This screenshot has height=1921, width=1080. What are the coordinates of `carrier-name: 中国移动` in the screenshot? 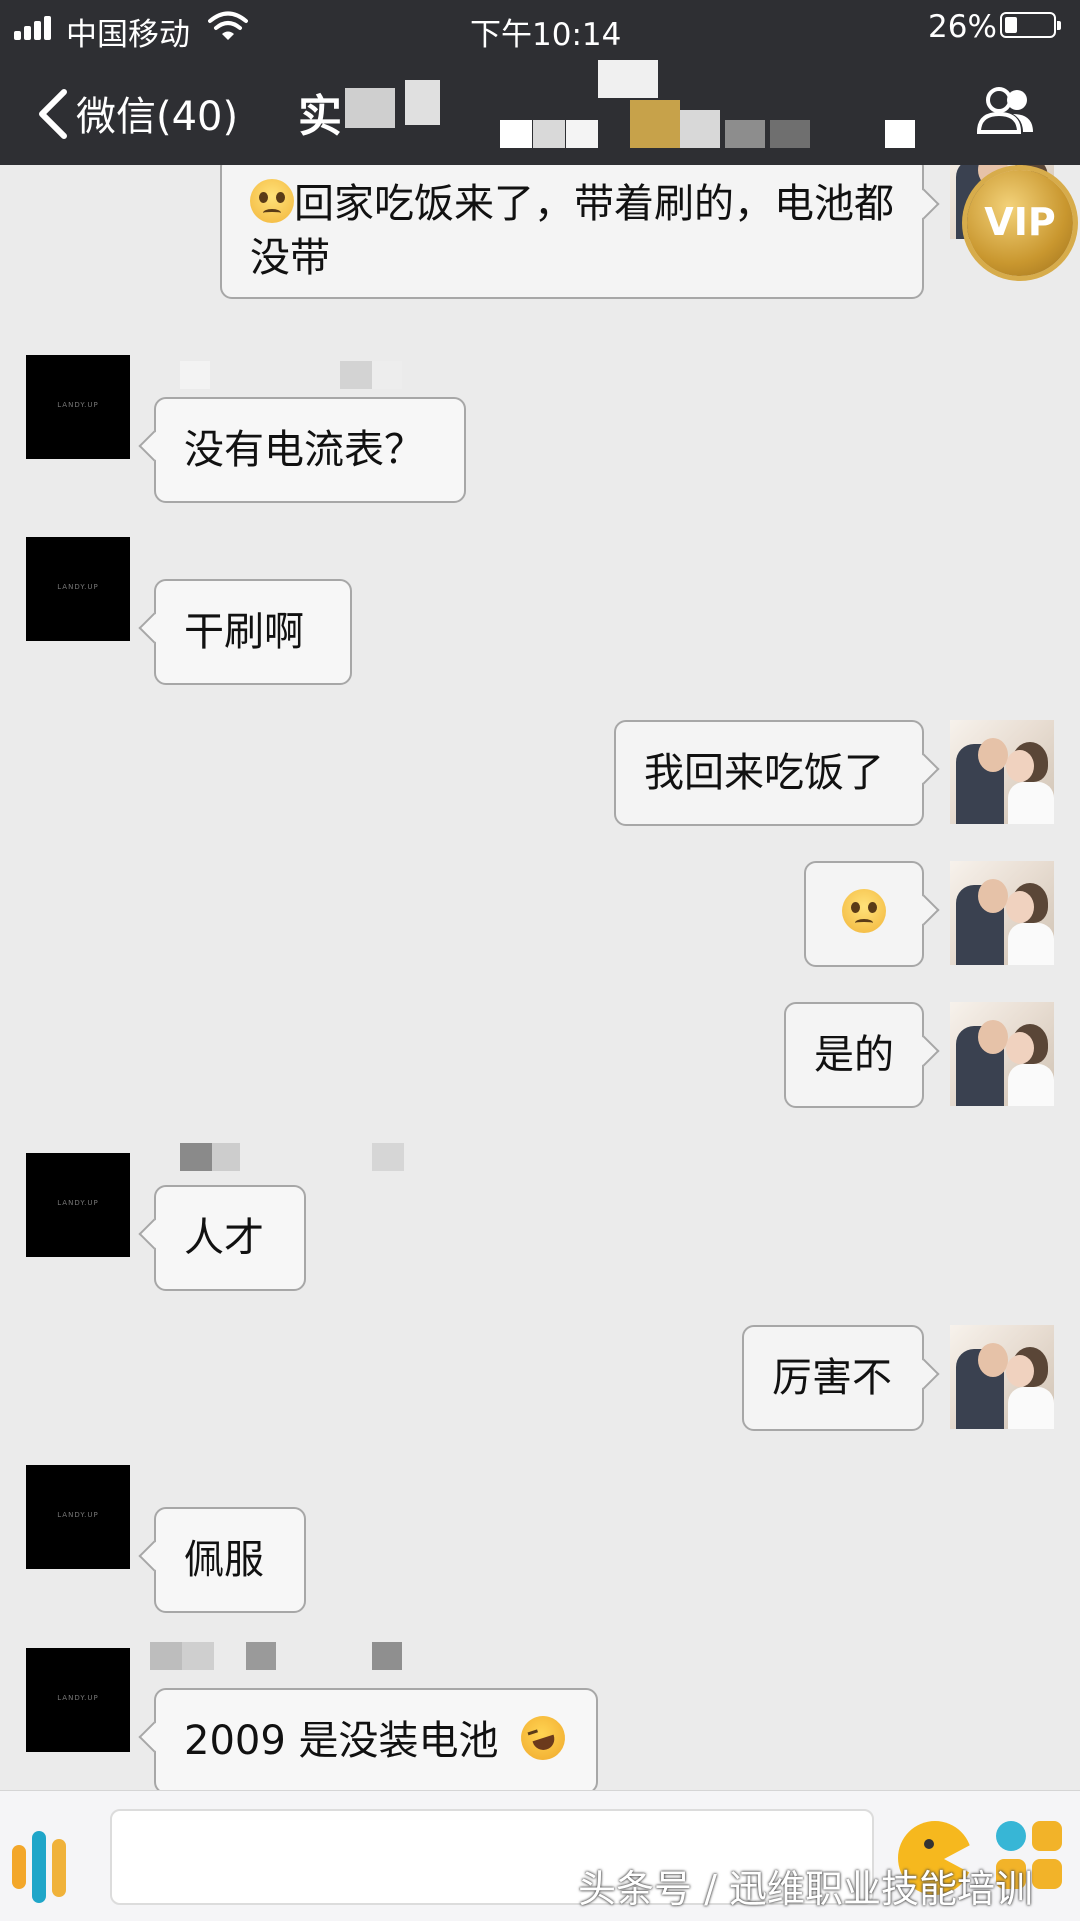 It's located at (128, 35).